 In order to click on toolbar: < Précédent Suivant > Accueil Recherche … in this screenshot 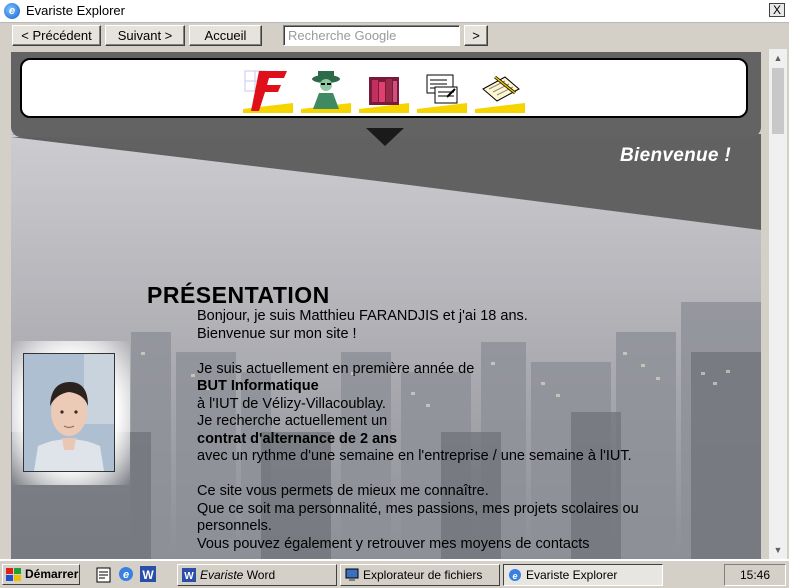, I will do `click(394, 36)`.